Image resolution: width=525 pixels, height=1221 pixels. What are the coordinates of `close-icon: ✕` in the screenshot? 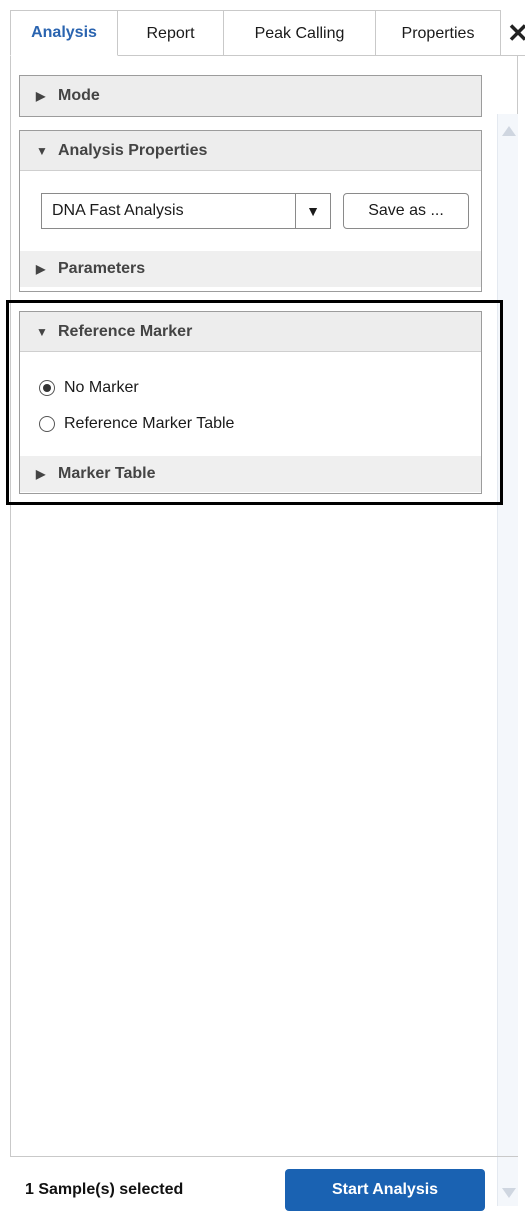 It's located at (513, 33).